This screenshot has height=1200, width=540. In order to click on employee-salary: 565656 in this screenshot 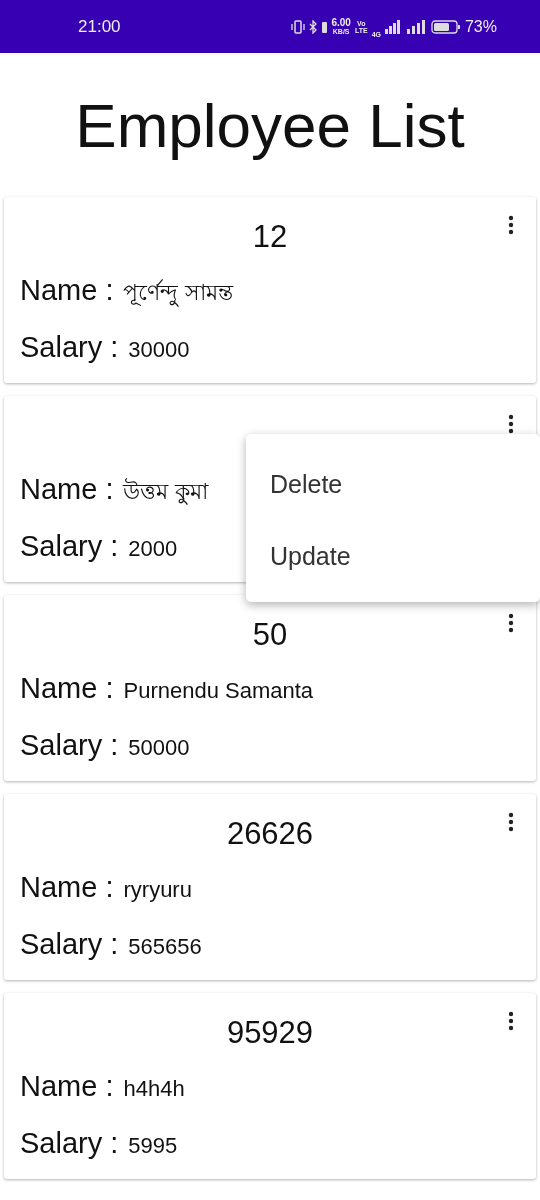, I will do `click(165, 947)`.